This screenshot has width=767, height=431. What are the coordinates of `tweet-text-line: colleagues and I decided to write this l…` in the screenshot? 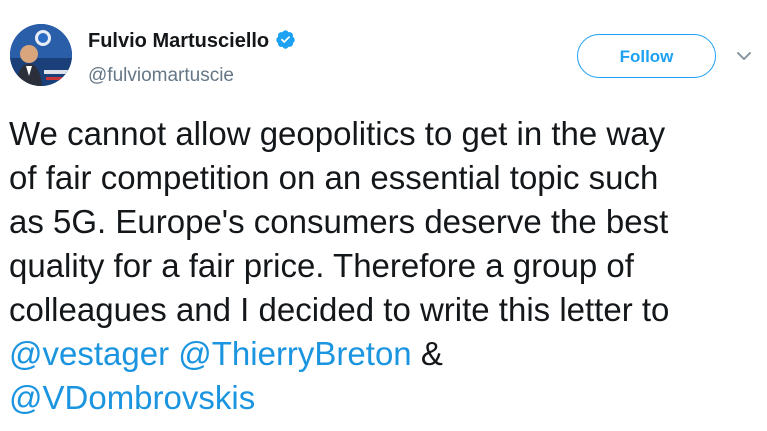 It's located at (339, 309).